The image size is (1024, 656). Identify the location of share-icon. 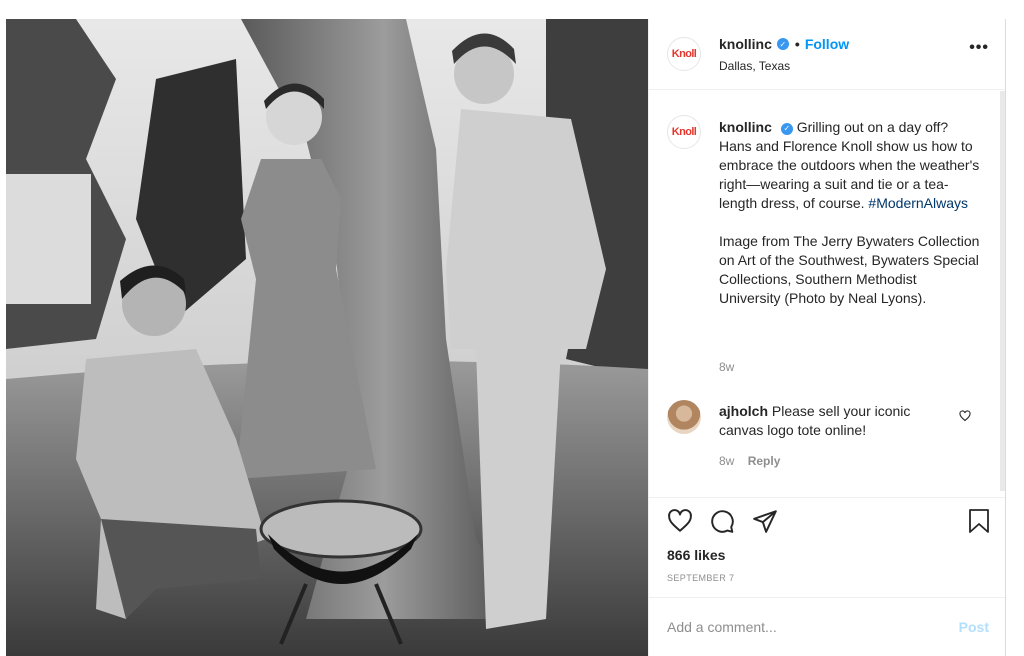
(765, 523).